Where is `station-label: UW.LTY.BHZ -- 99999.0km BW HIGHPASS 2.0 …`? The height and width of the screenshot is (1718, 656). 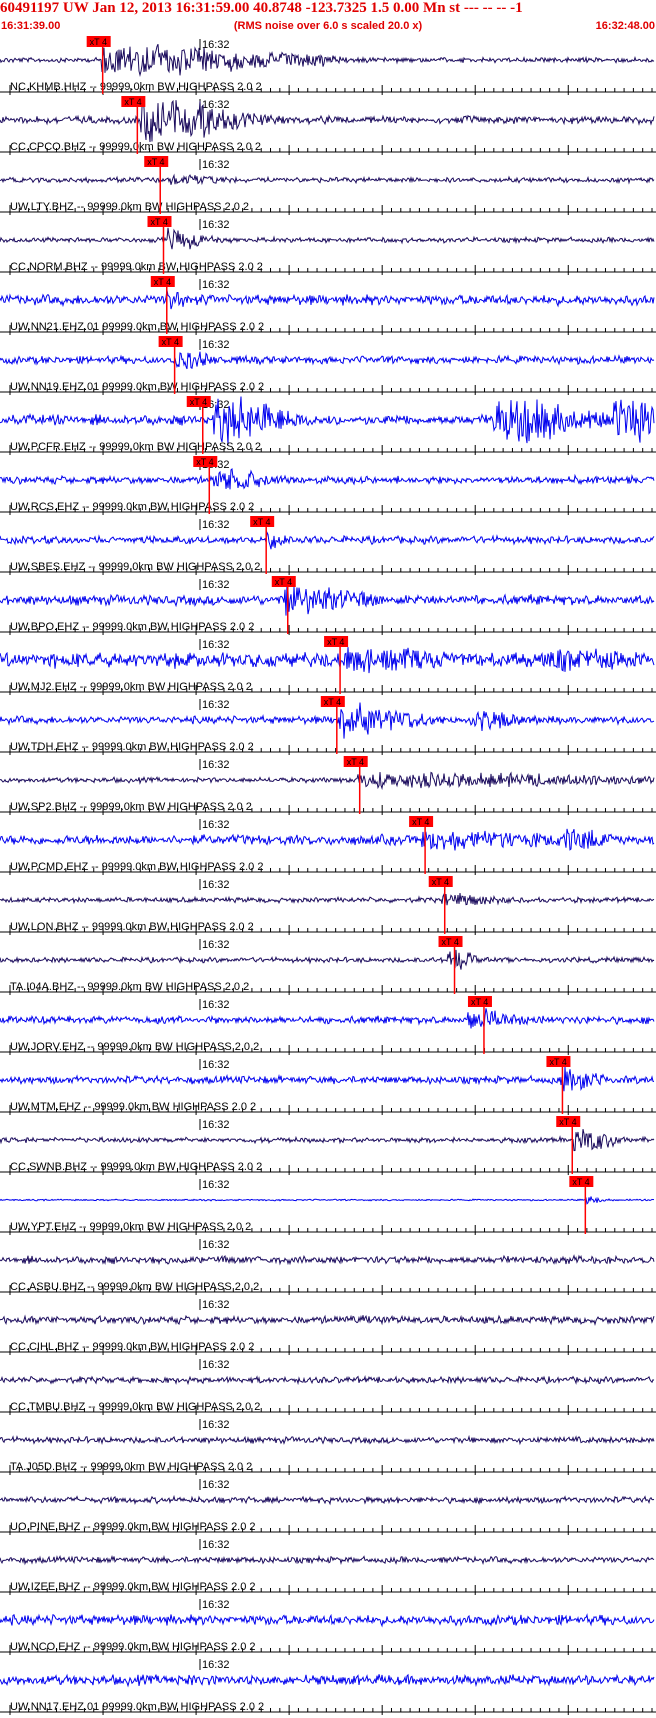
station-label: UW.LTY.BHZ -- 99999.0km BW HIGHPASS 2.0 … is located at coordinates (129, 207).